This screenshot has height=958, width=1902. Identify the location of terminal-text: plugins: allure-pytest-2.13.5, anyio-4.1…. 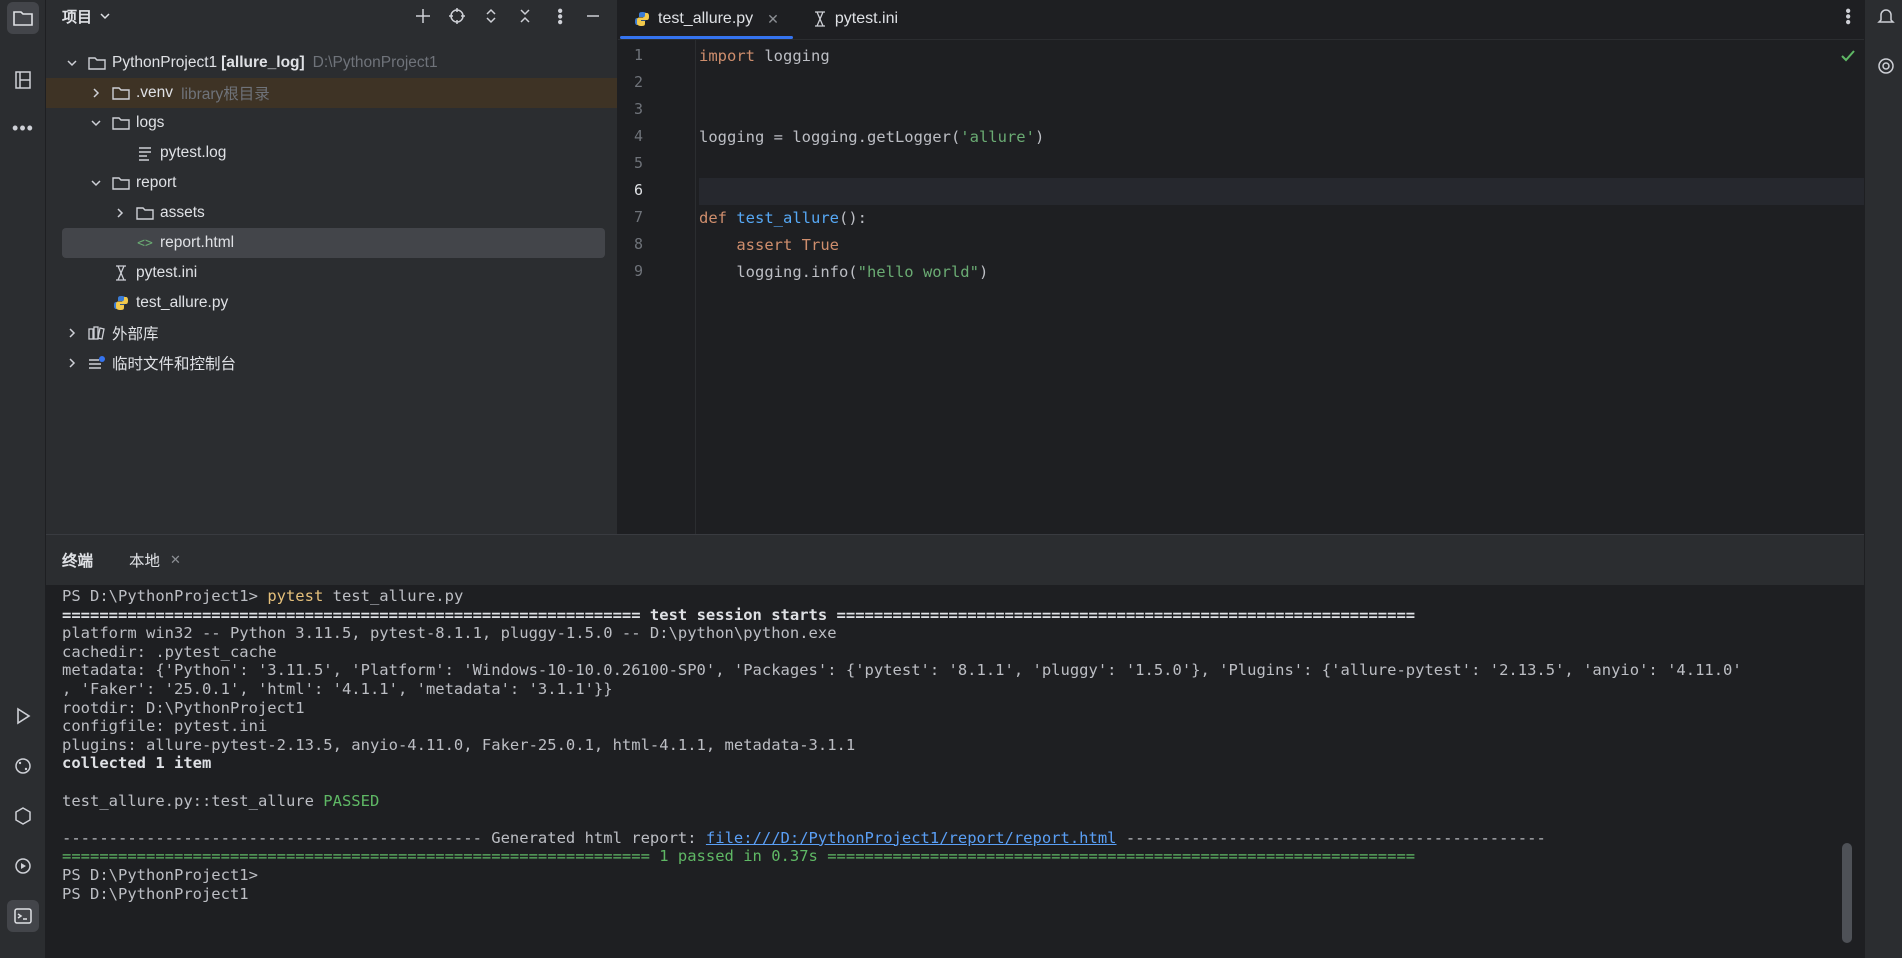
(459, 744).